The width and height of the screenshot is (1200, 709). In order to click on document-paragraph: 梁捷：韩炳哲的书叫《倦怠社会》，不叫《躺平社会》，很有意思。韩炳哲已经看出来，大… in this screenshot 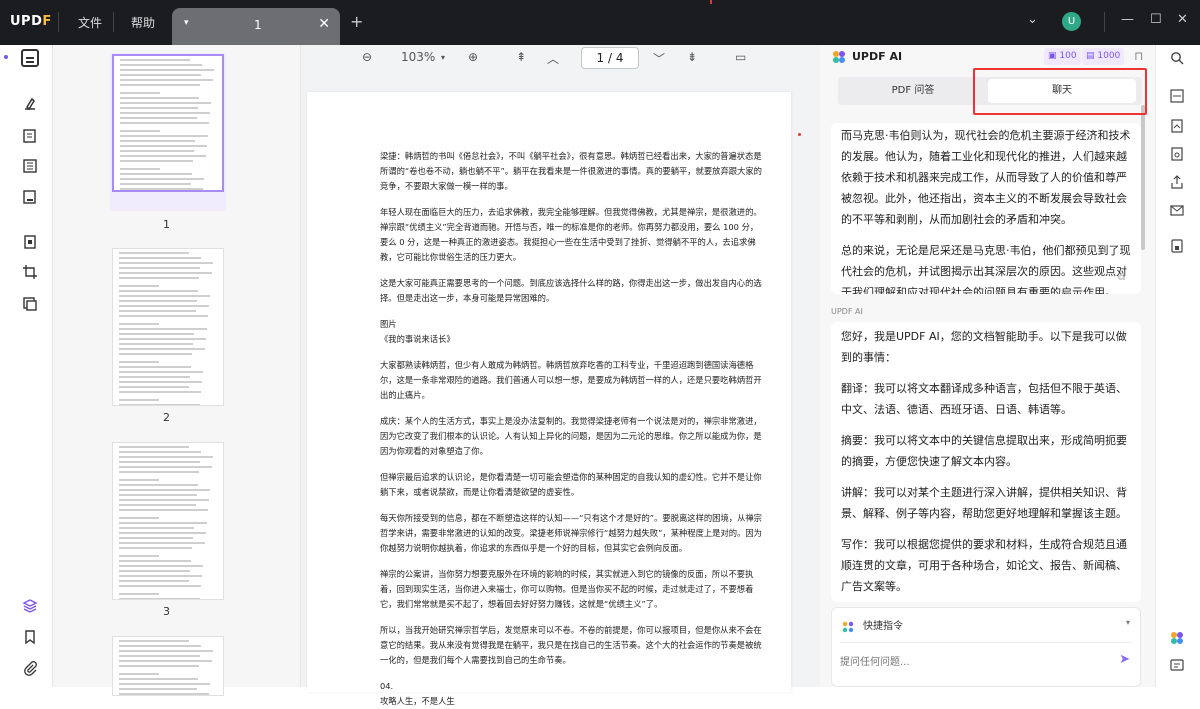, I will do `click(571, 171)`.